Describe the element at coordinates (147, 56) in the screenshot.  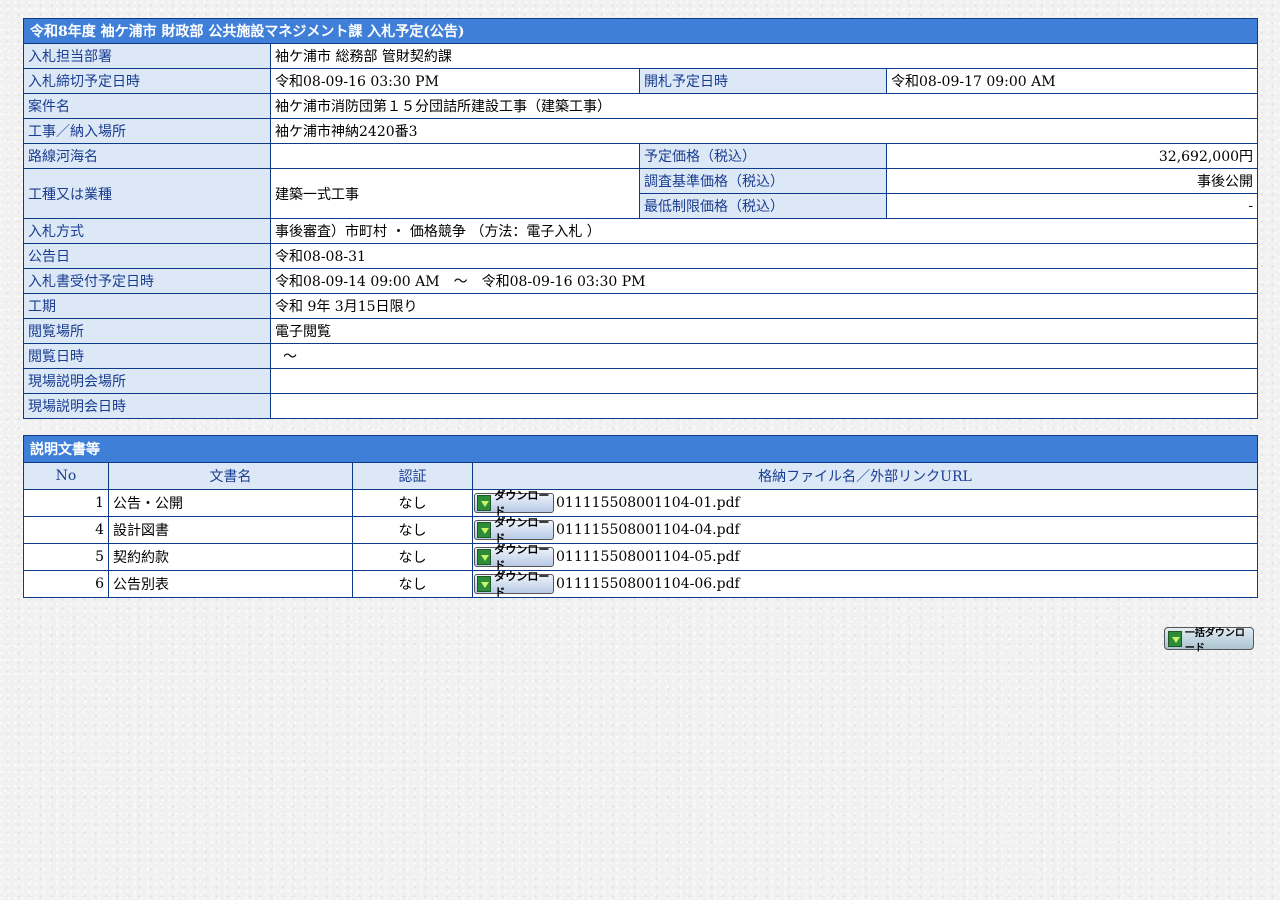
I see `dept-label: 入札担当部署` at that location.